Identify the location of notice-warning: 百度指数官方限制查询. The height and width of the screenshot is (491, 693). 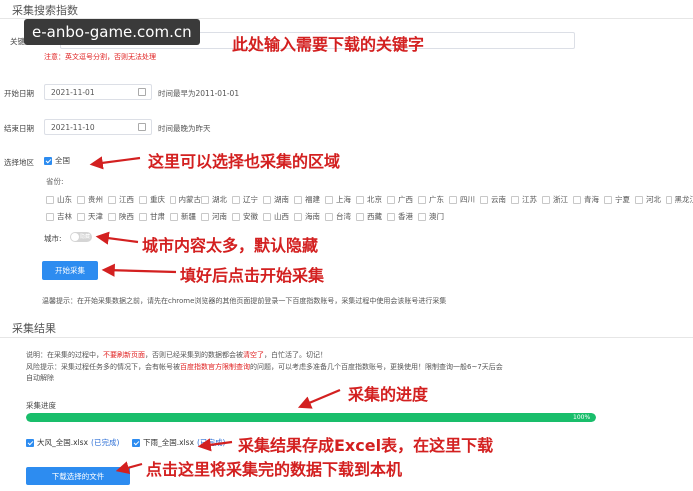
(215, 367).